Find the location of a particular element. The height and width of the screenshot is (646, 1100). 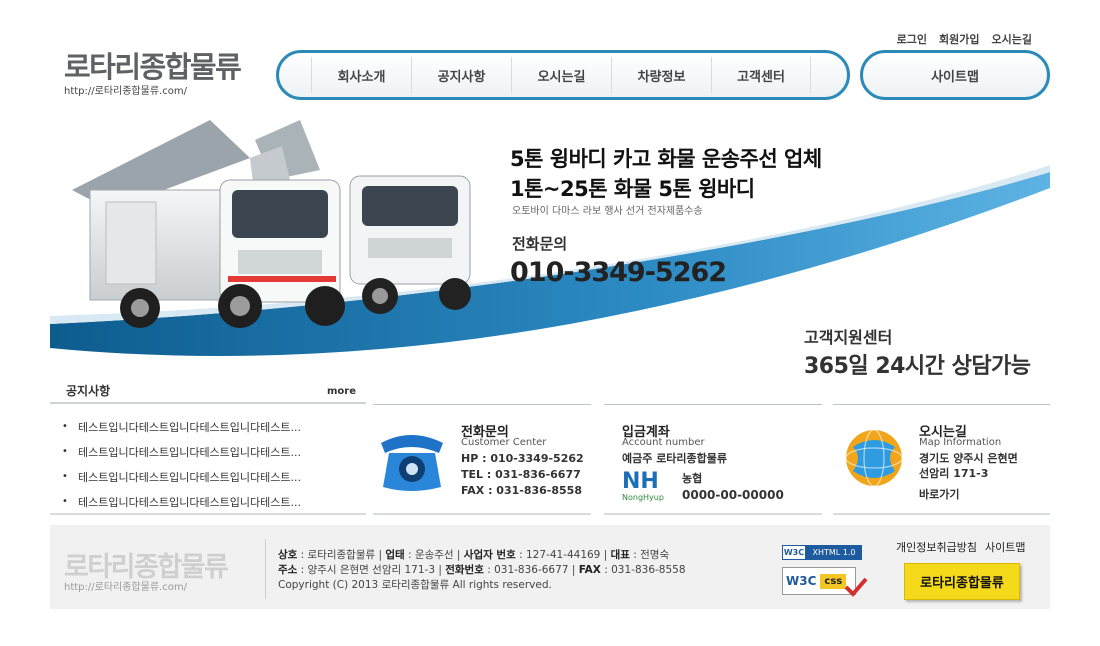

w3c-css-badge: W3C css is located at coordinates (825, 583).